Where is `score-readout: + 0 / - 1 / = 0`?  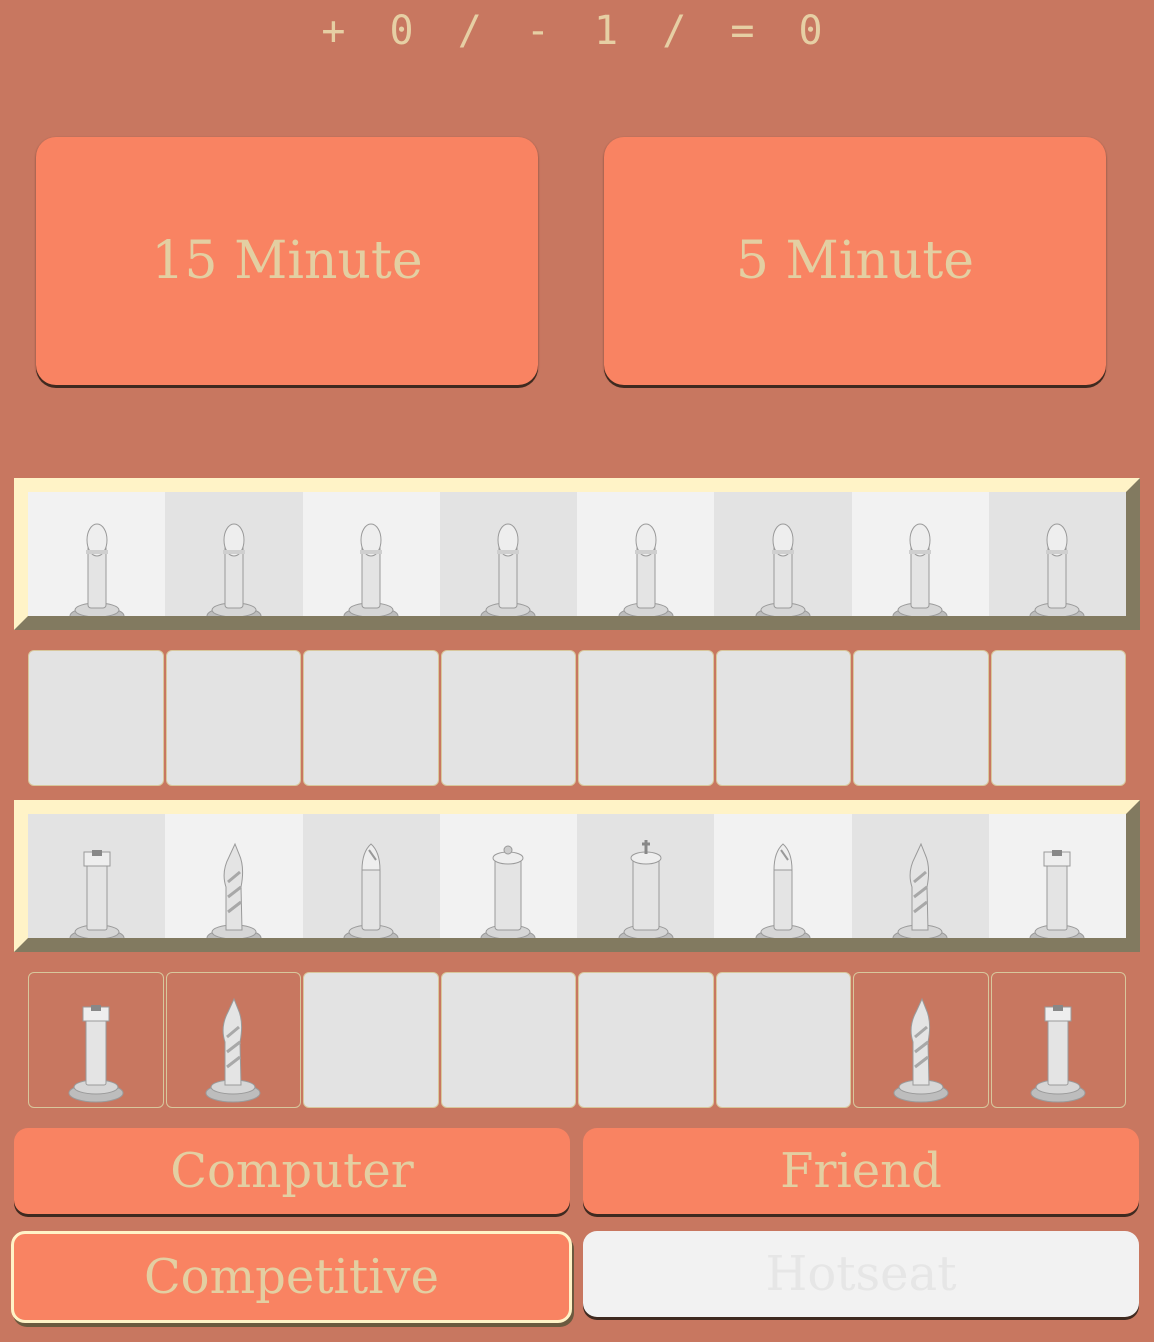 score-readout: + 0 / - 1 / = 0 is located at coordinates (577, 31).